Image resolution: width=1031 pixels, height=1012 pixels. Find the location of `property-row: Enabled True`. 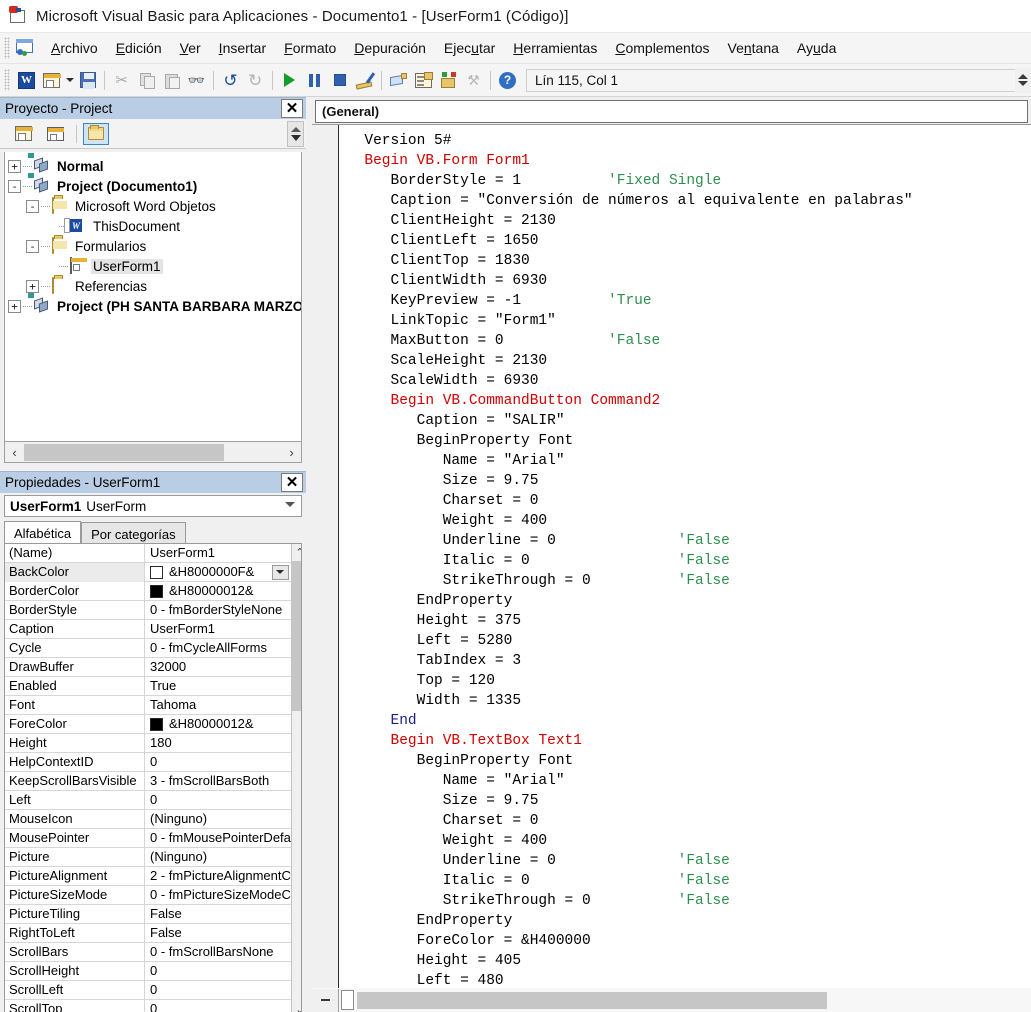

property-row: Enabled True is located at coordinates (148, 686).